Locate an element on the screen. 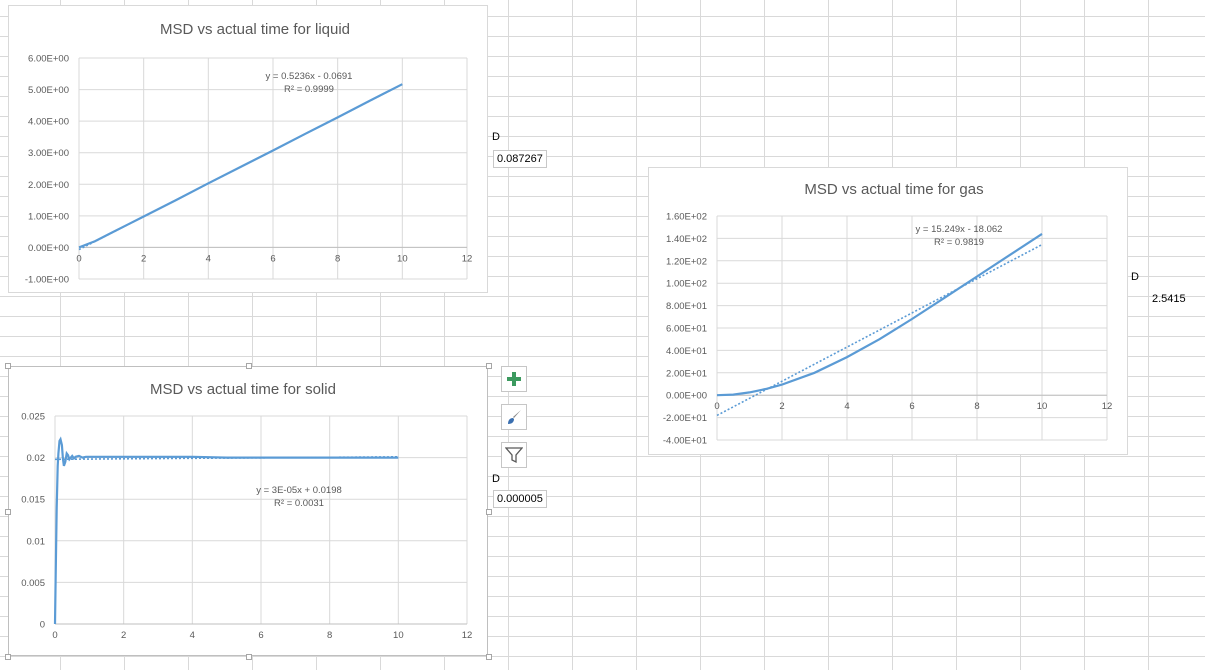  y-tick-label: 1.60E+02 is located at coordinates (686, 217).